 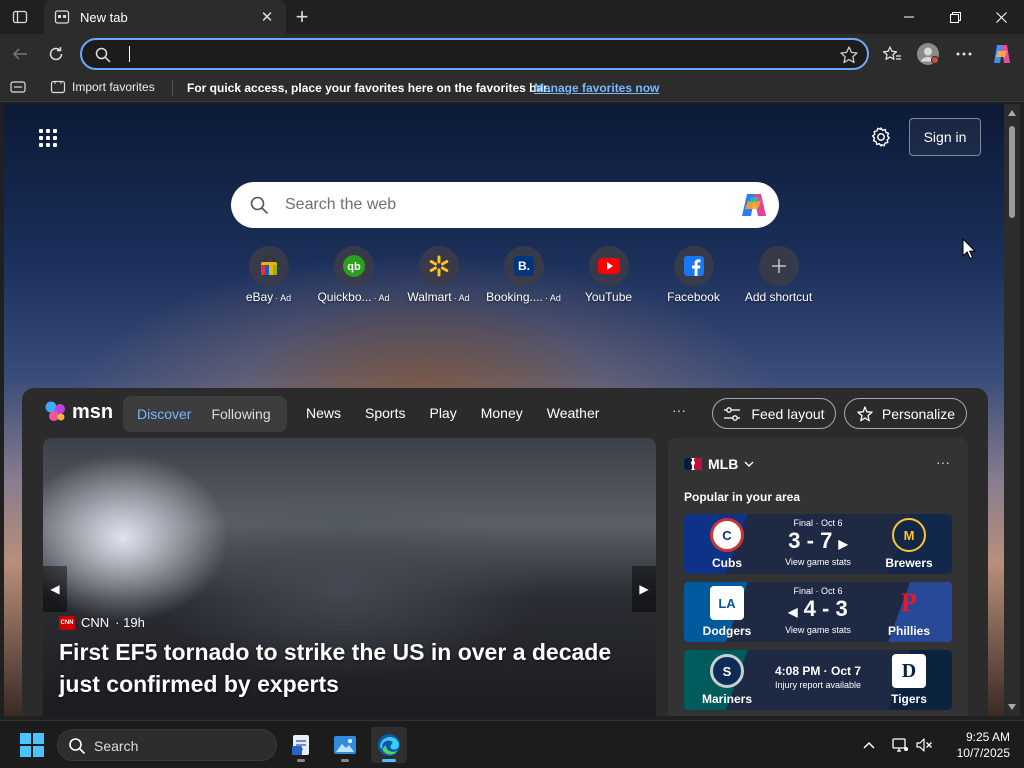 I want to click on msn-logo: msn, so click(x=78, y=412).